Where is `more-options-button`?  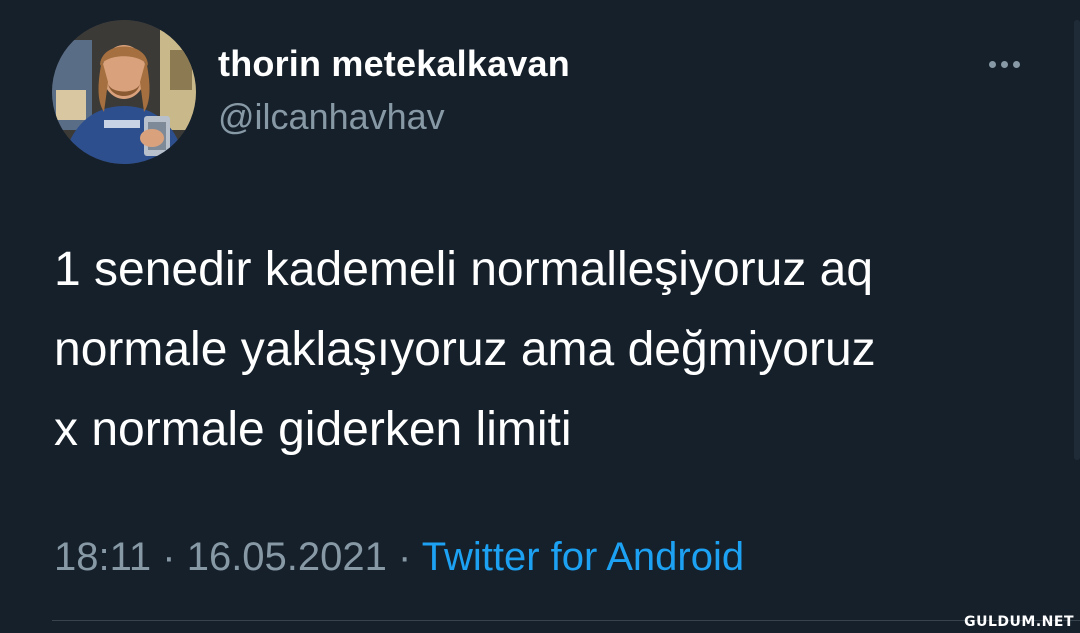 more-options-button is located at coordinates (1004, 64).